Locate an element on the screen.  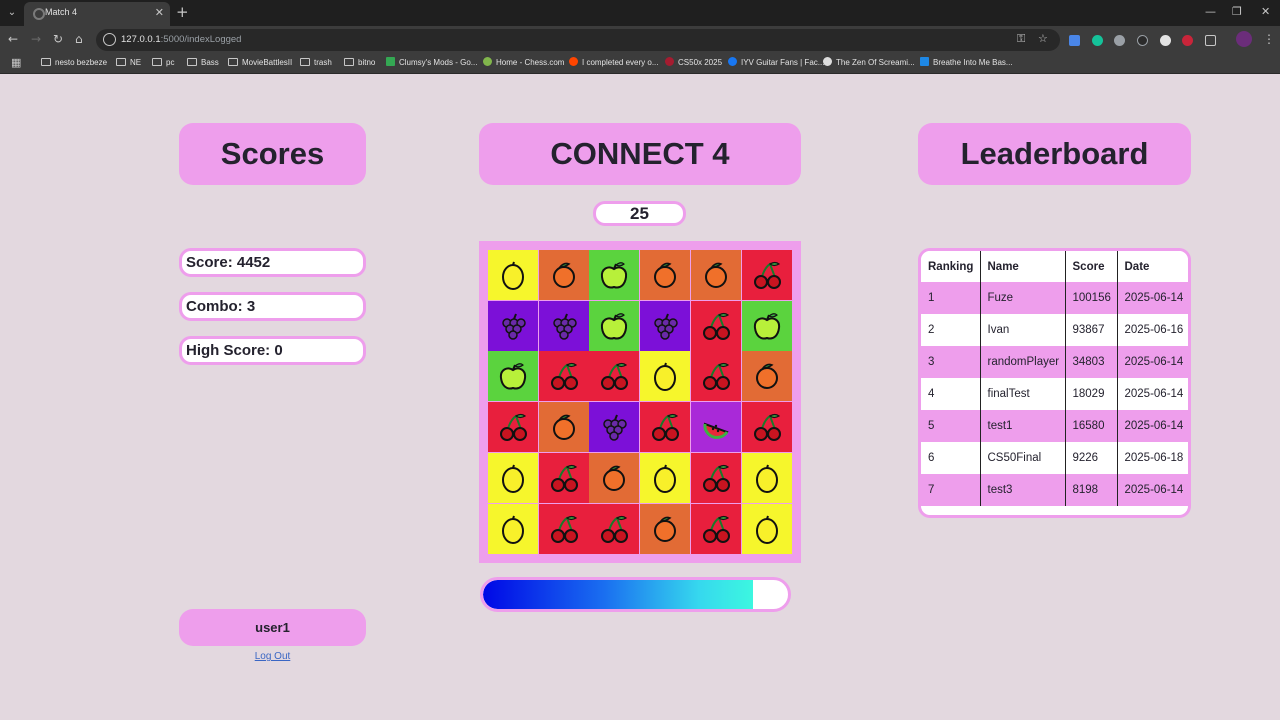
table-row: 4 finalTest 18029 2025-06-14 is located at coordinates (1054, 394).